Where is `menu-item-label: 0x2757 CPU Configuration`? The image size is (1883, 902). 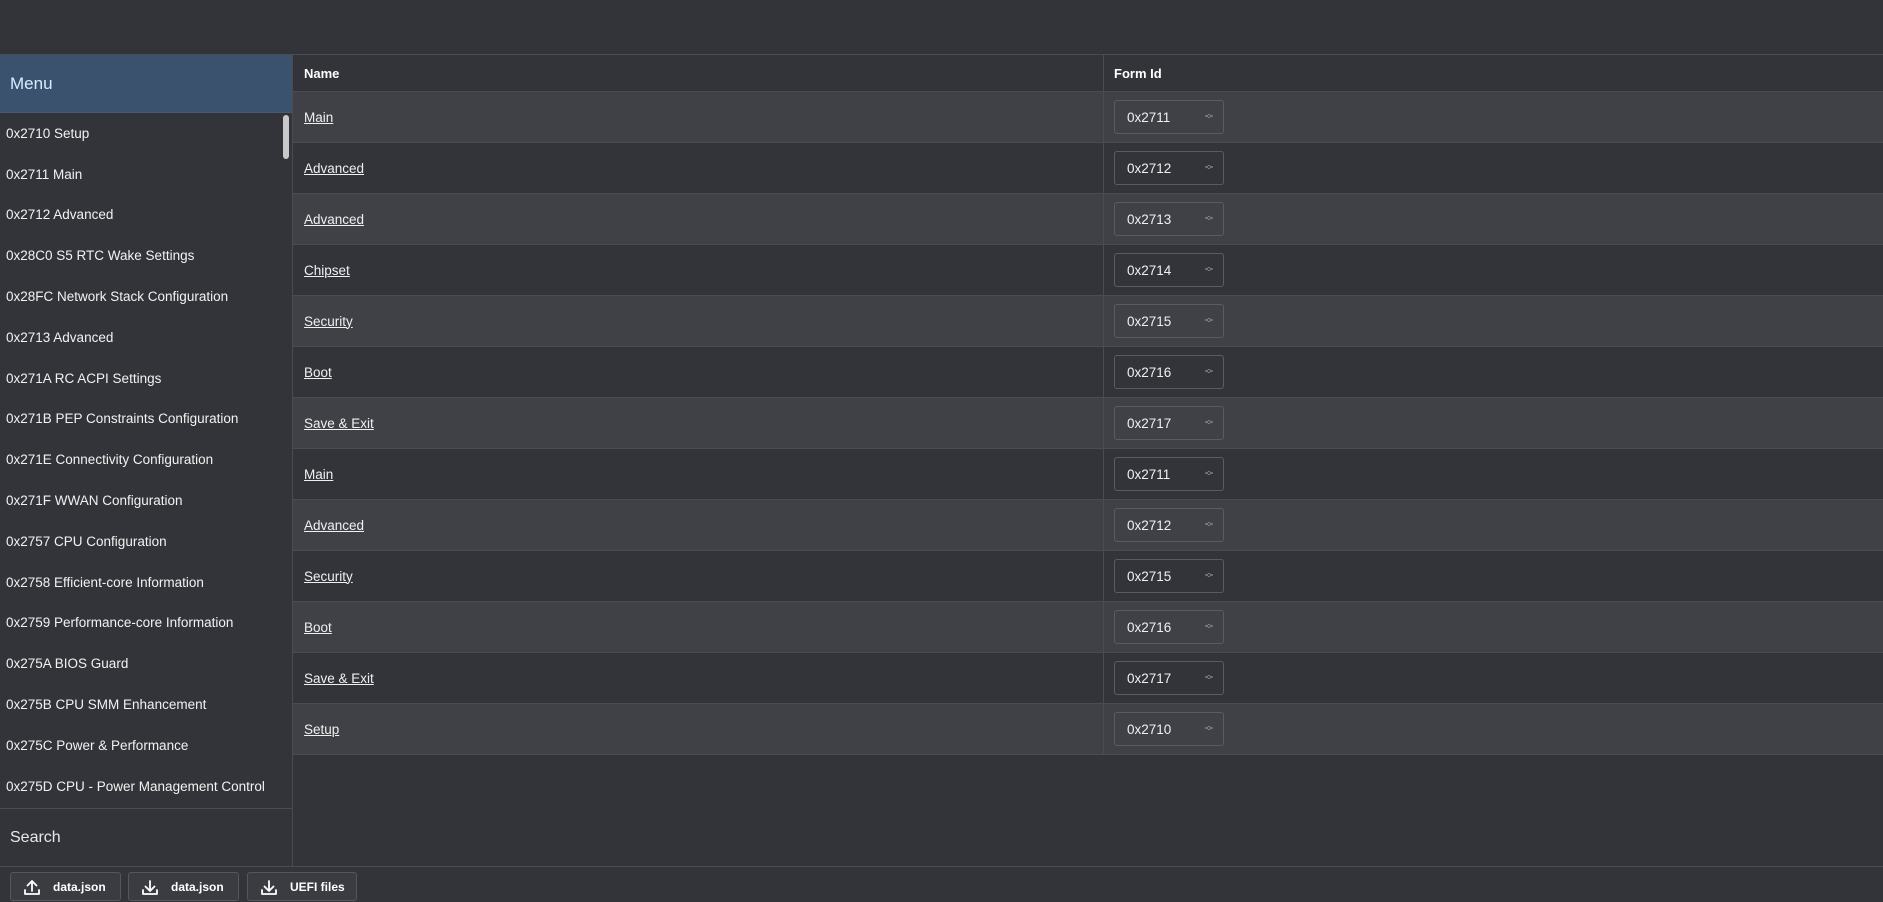
menu-item-label: 0x2757 CPU Configuration is located at coordinates (86, 541).